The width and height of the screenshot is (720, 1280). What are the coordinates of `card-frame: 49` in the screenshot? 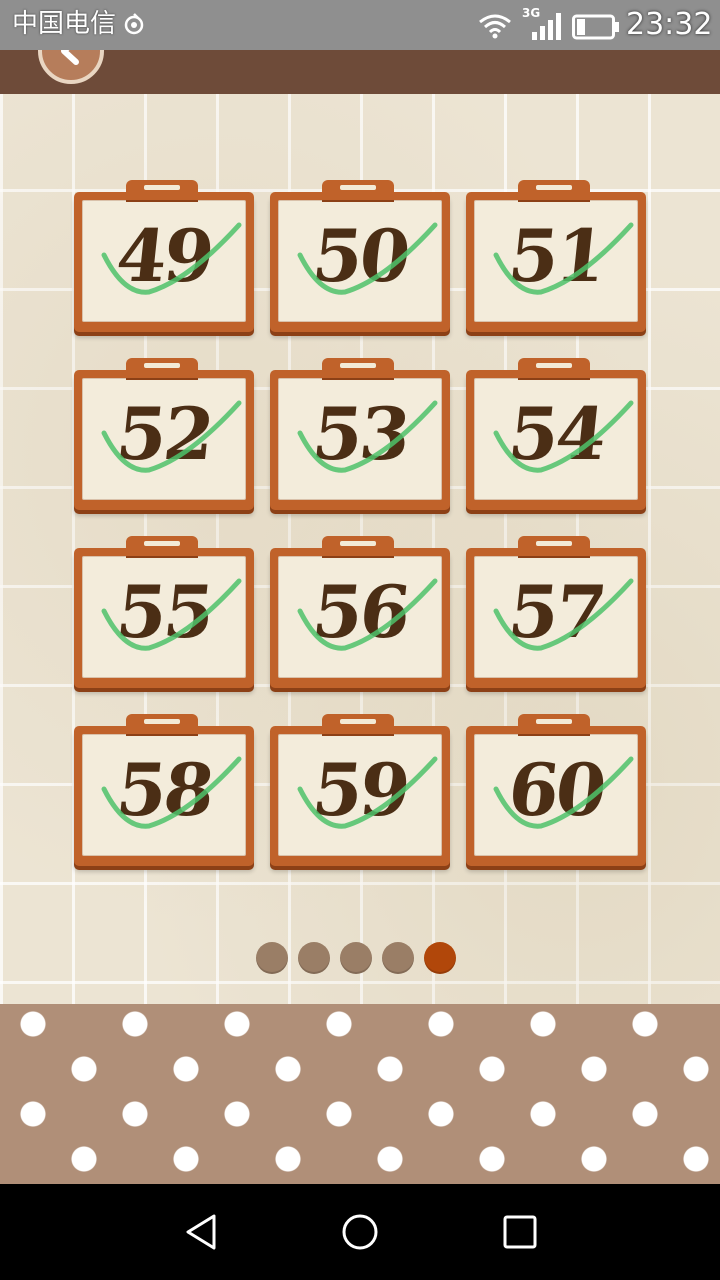 It's located at (164, 262).